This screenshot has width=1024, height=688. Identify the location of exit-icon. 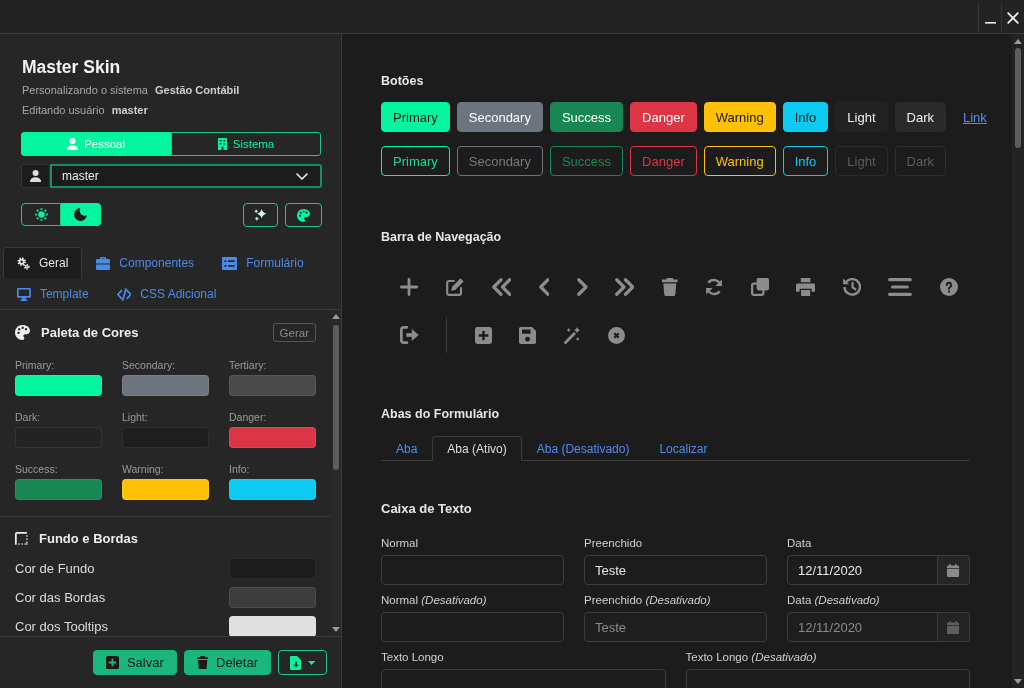
(409, 335).